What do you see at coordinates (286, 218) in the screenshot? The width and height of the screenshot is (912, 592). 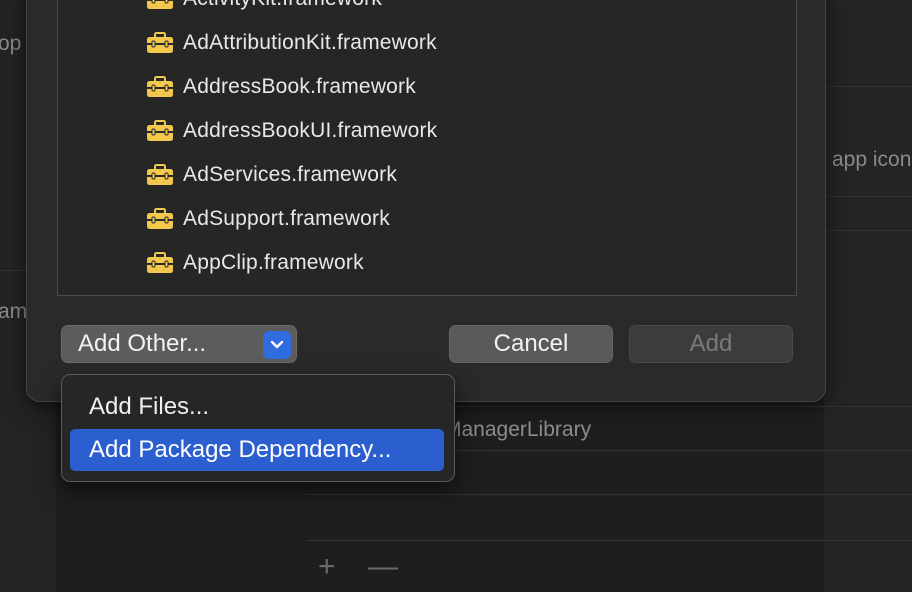 I see `framework-name: AdSupport.framework` at bounding box center [286, 218].